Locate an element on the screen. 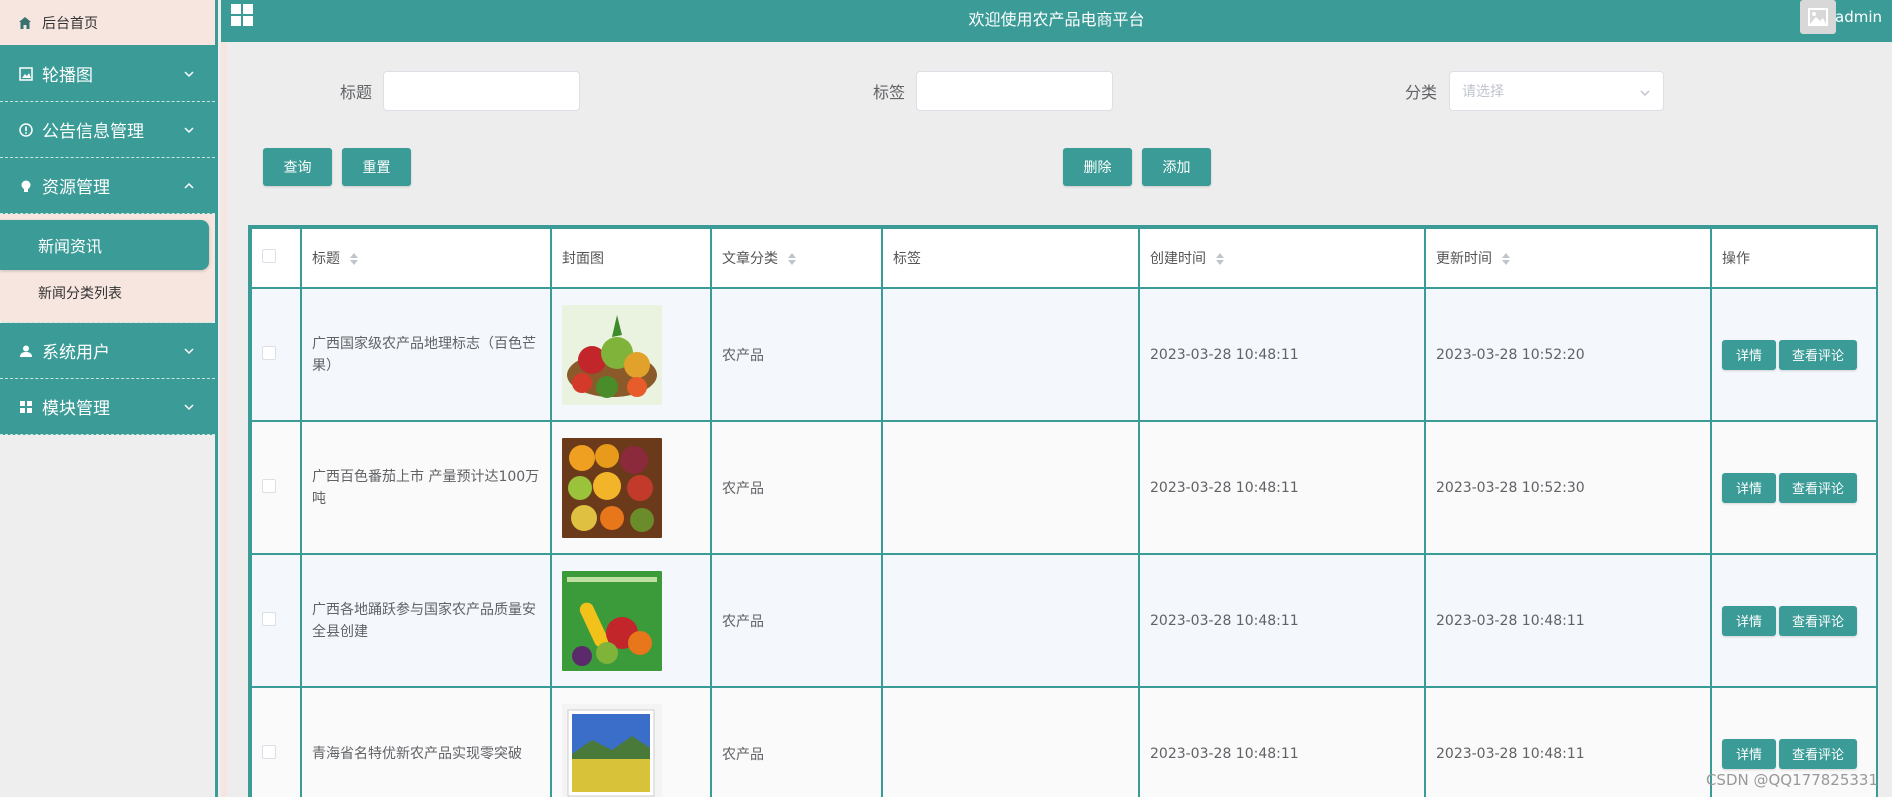 The image size is (1892, 797). column-header-label: 更新时间 is located at coordinates (1464, 259).